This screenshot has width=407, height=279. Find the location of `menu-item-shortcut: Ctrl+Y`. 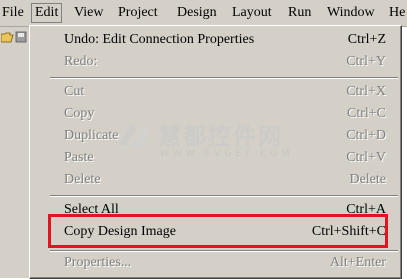

menu-item-shortcut: Ctrl+Y is located at coordinates (366, 61).